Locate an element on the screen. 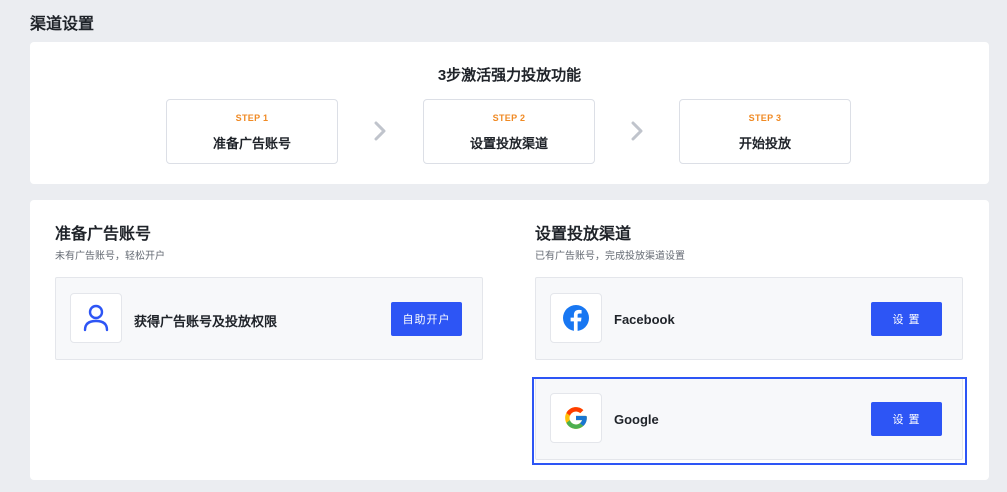 The image size is (1007, 492). account-row-label: 获得广告账号及投放权限 is located at coordinates (206, 321).